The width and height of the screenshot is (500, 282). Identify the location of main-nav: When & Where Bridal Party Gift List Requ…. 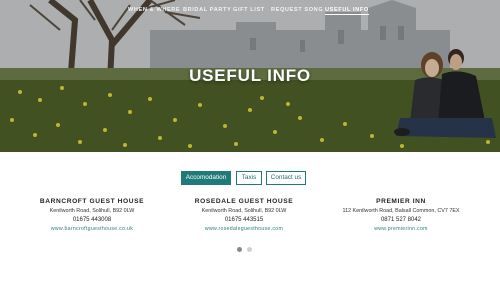
(250, 13).